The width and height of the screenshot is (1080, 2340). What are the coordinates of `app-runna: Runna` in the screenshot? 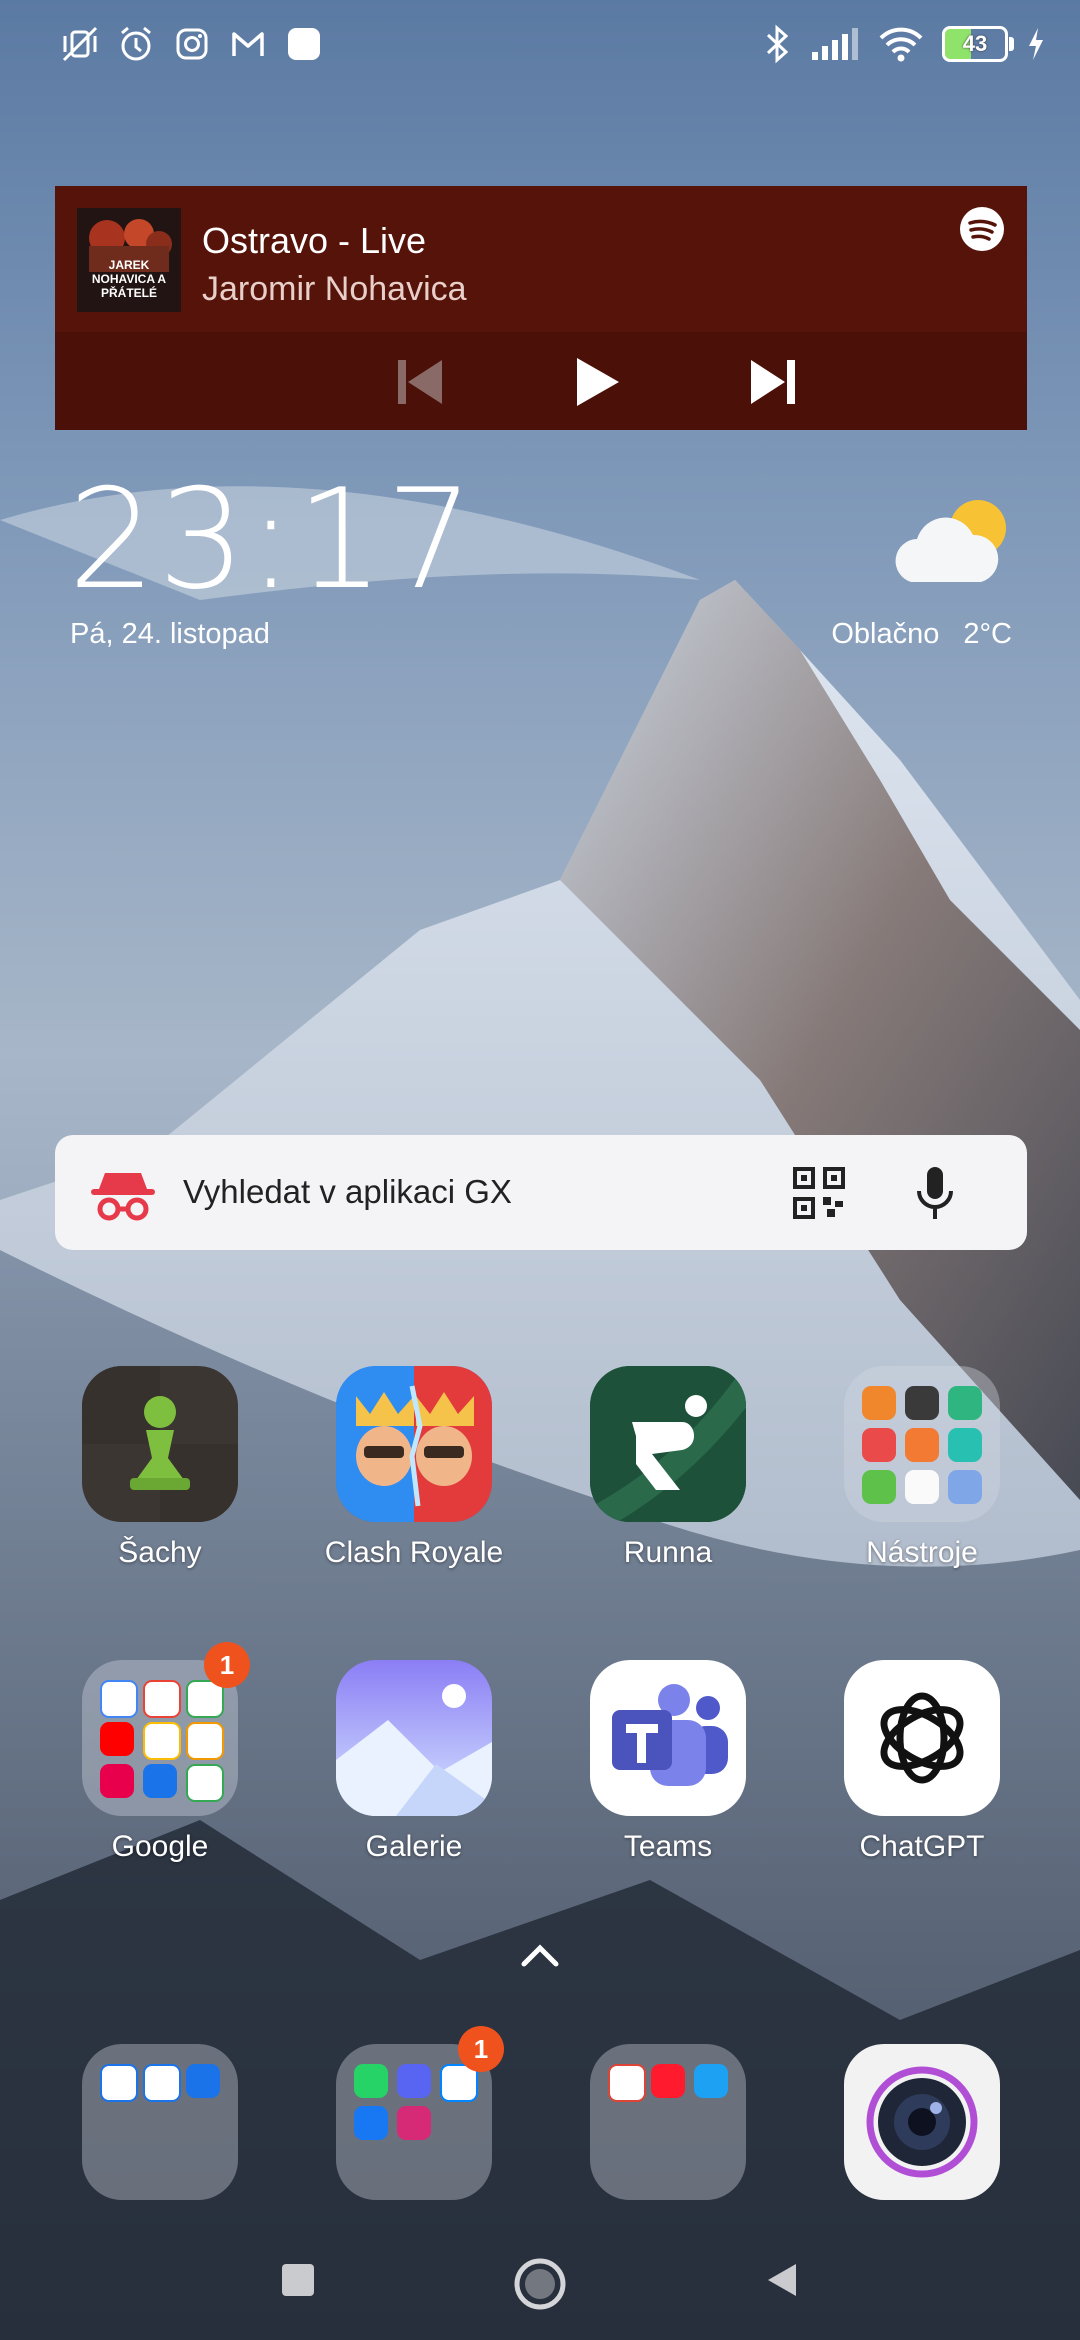 It's located at (668, 1468).